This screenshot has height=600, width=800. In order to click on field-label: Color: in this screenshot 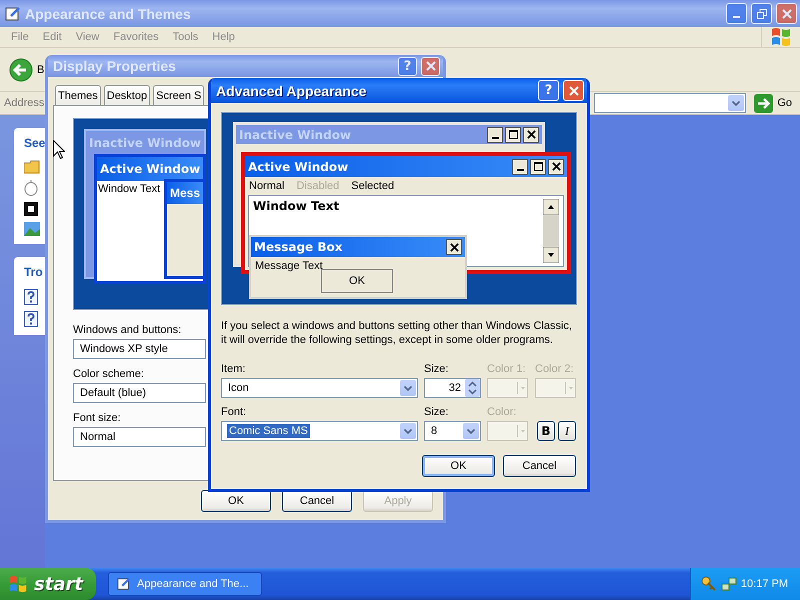, I will do `click(502, 412)`.